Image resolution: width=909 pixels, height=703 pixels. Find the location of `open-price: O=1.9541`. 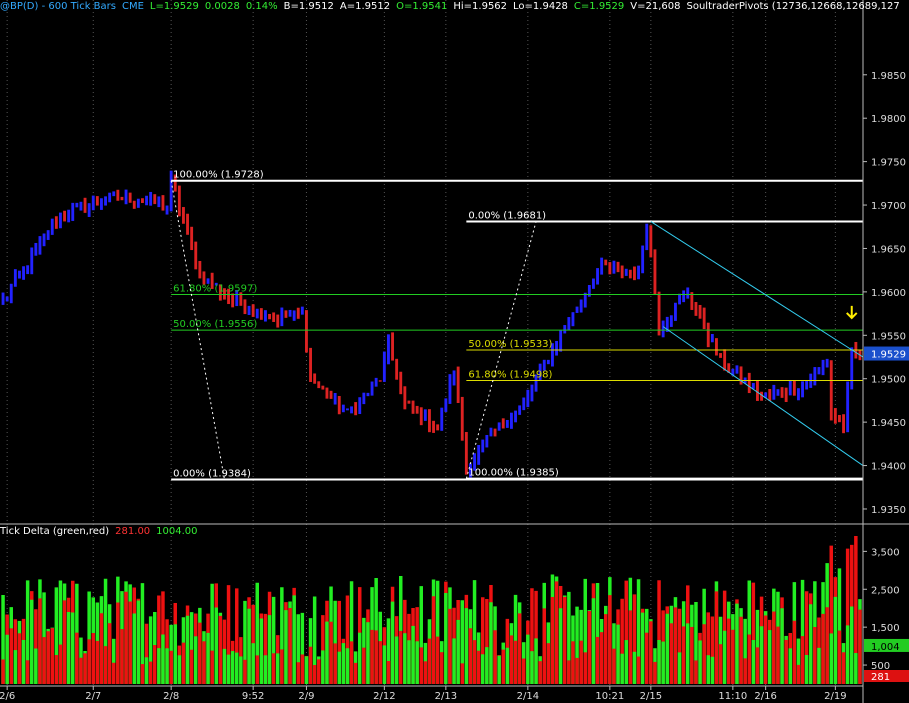

open-price: O=1.9541 is located at coordinates (422, 6).